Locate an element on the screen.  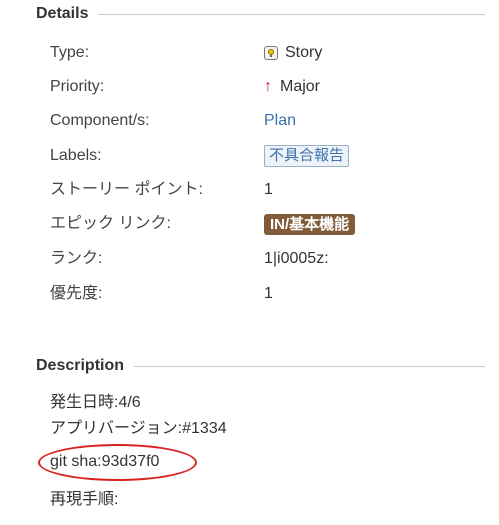
epic-link-chip: IN/基本機能 is located at coordinates (310, 224).